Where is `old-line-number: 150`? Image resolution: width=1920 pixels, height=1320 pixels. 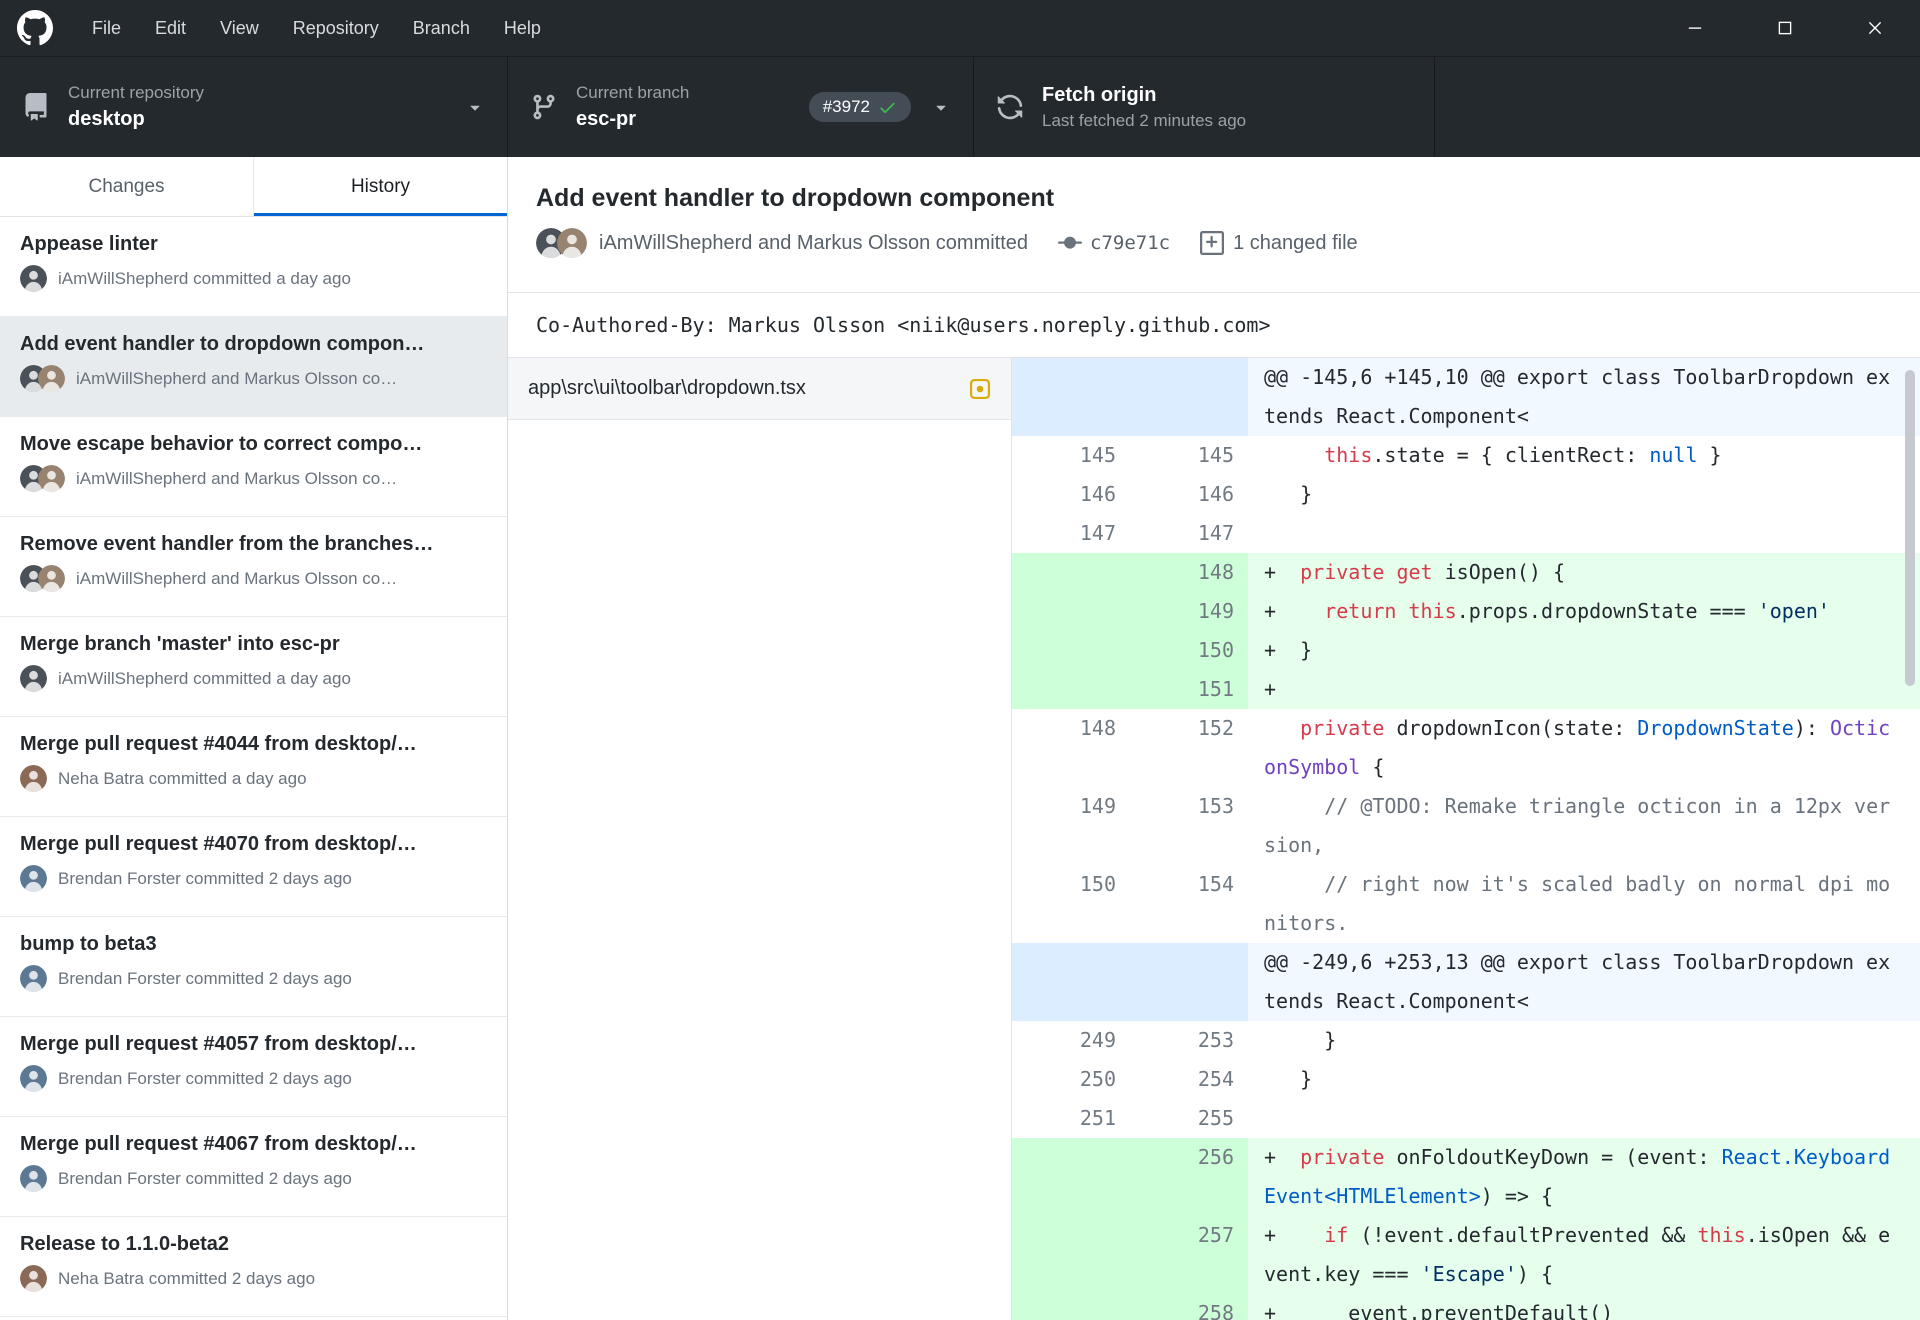 old-line-number: 150 is located at coordinates (1097, 884).